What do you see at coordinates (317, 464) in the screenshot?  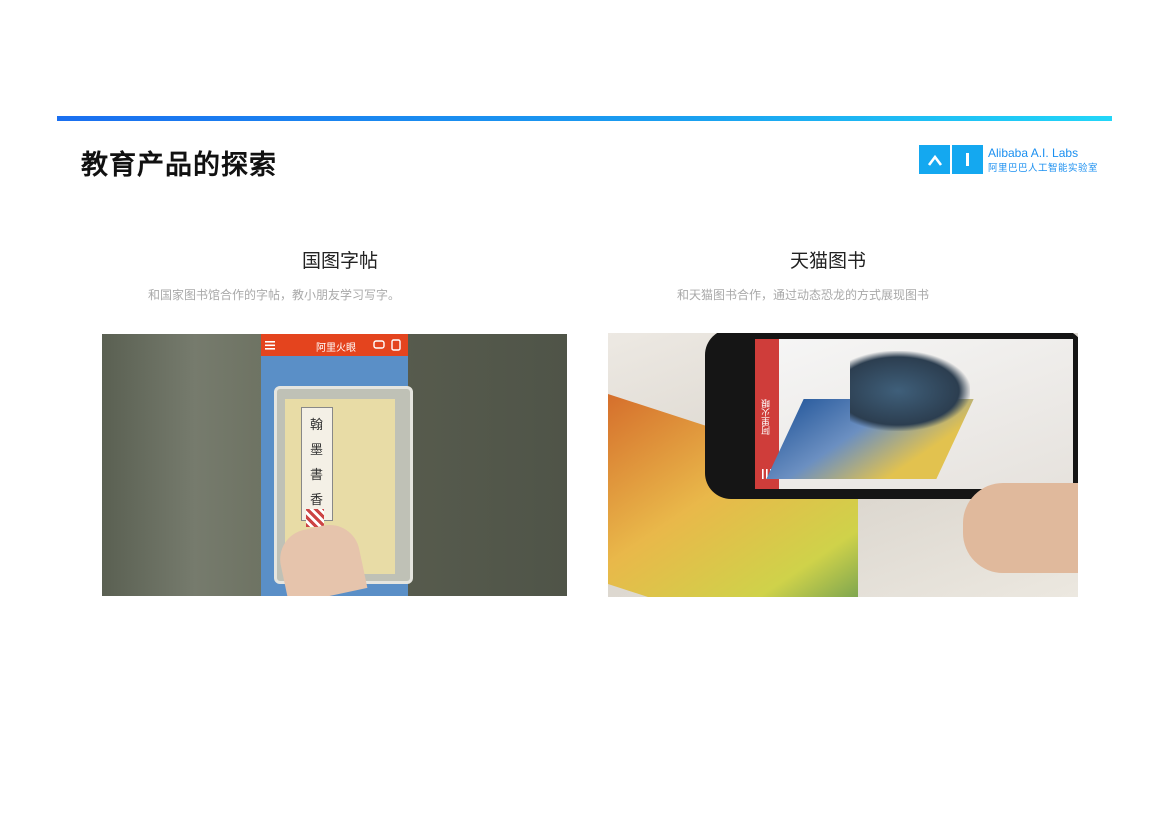 I see `calligraphy-scroll: 翰 墨 書 香` at bounding box center [317, 464].